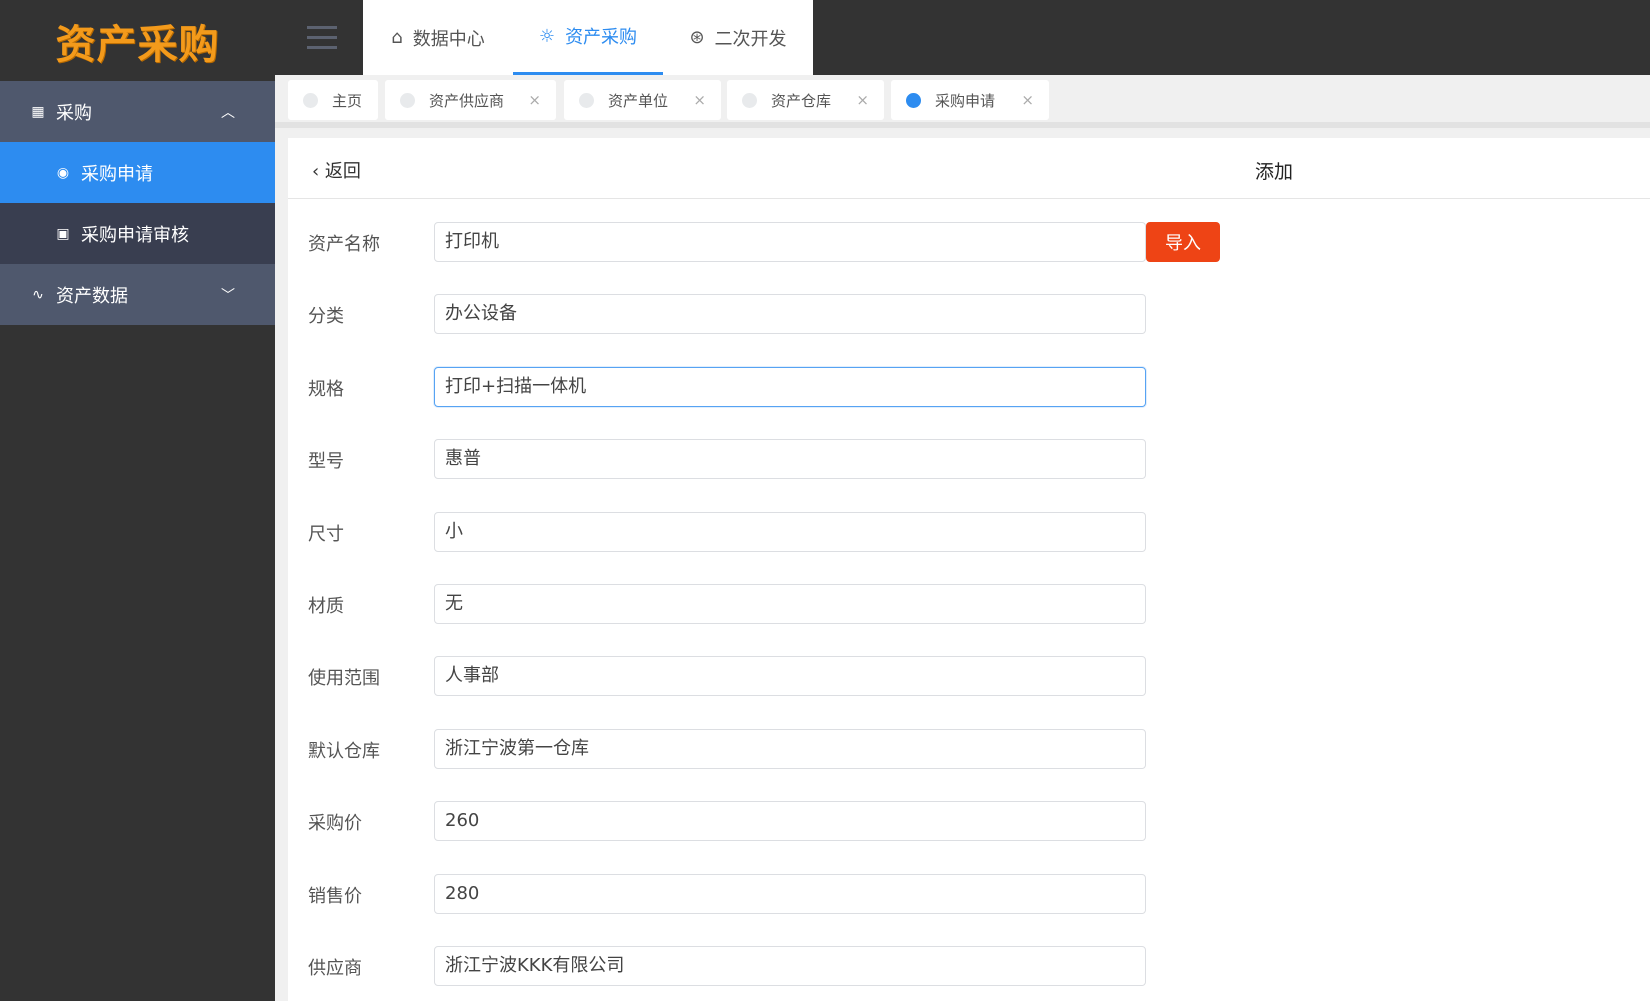 This screenshot has height=1001, width=1650. Describe the element at coordinates (335, 968) in the screenshot. I see `field-label: 供应商` at that location.